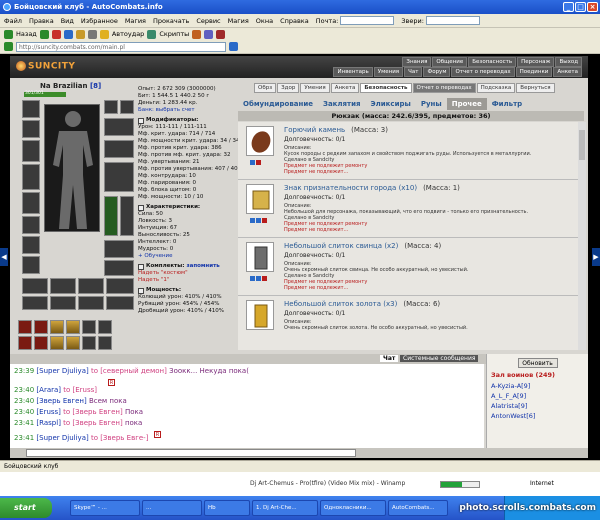 Image resolution: width=600 pixels, height=520 pixels. Describe the element at coordinates (386, 88) in the screenshot. I see `tab-security: Безопасность` at that location.